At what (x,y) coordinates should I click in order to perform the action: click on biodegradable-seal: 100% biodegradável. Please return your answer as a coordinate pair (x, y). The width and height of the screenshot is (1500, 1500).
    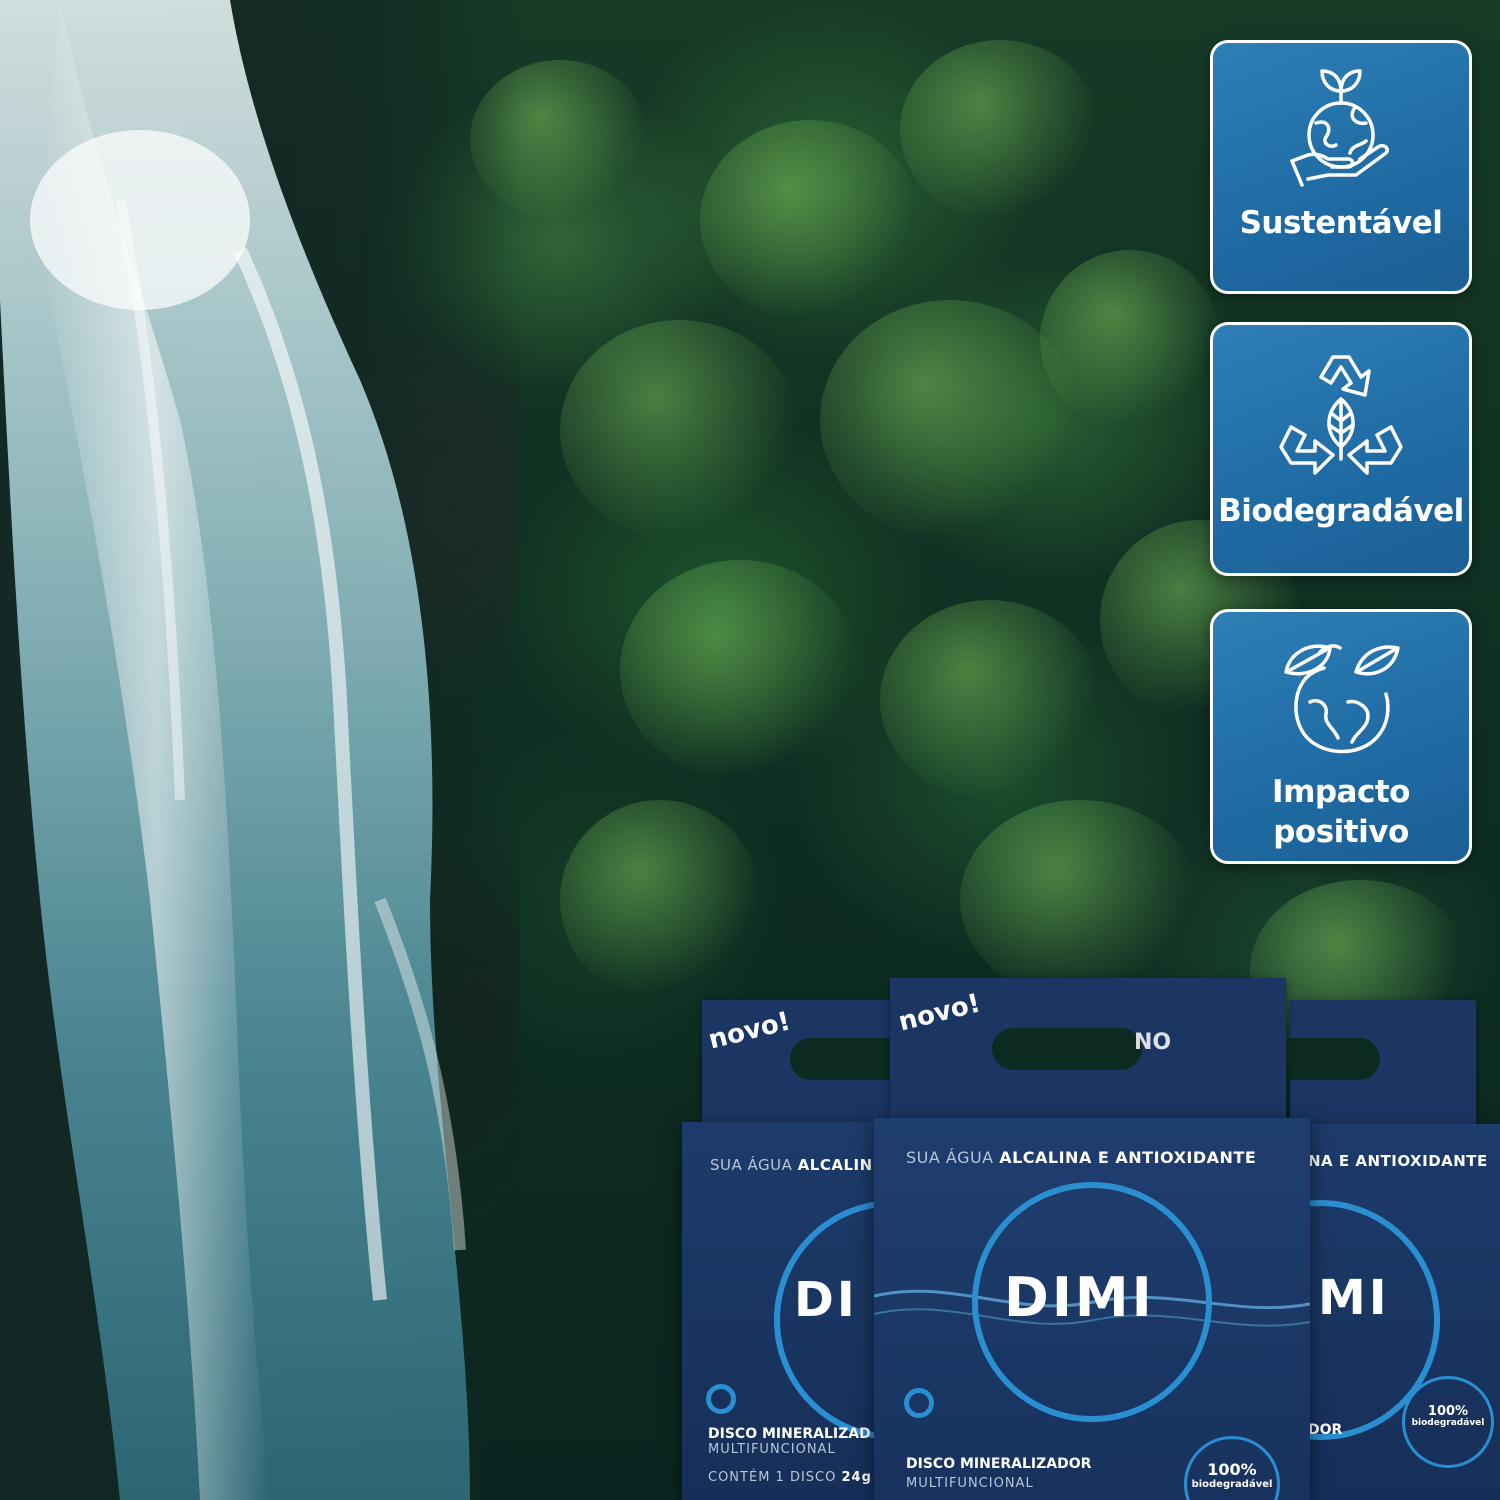
    Looking at the image, I should click on (1448, 1422).